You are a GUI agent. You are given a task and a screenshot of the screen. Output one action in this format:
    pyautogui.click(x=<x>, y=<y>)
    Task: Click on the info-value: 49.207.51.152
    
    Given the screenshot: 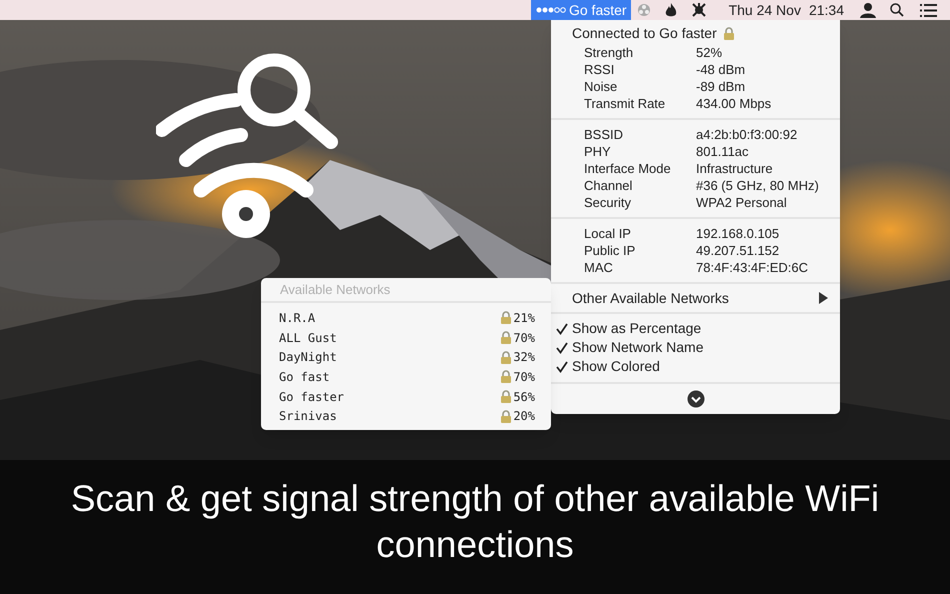 What is the action you would take?
    pyautogui.click(x=738, y=251)
    